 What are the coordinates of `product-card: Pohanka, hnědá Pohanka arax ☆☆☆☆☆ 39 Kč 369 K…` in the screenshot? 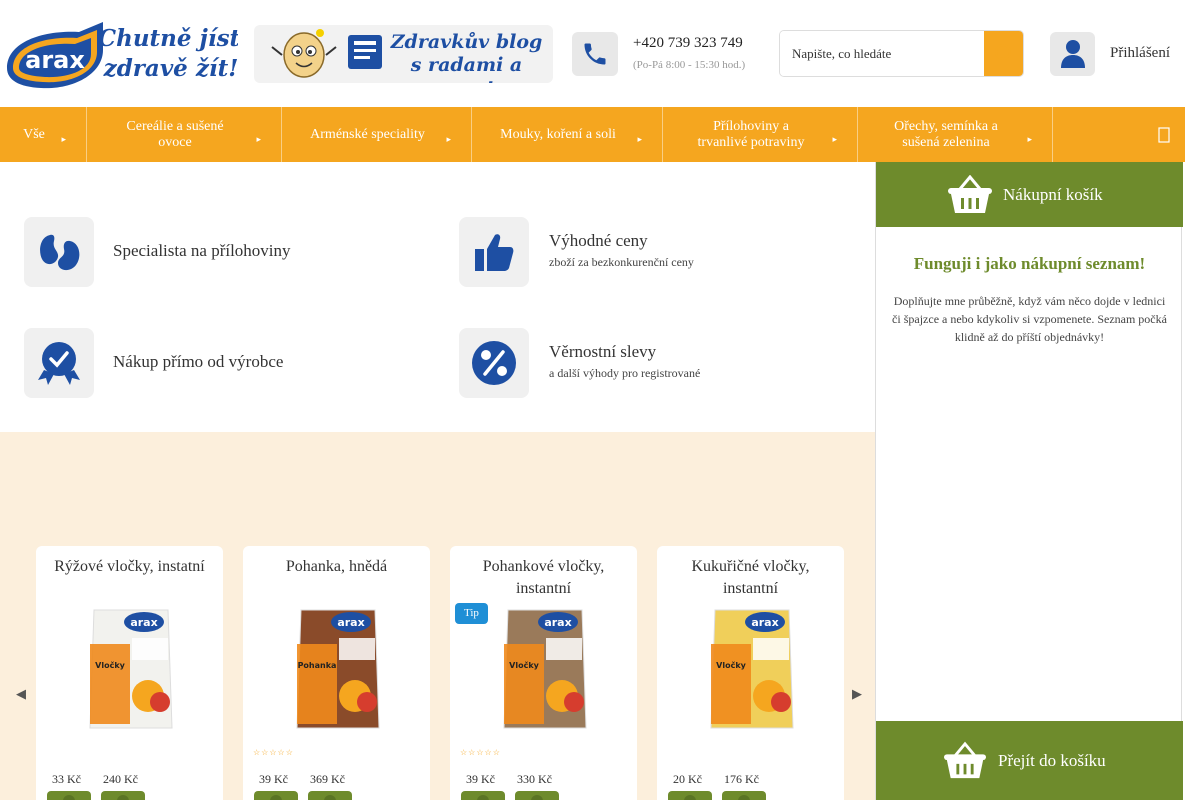 It's located at (336, 673).